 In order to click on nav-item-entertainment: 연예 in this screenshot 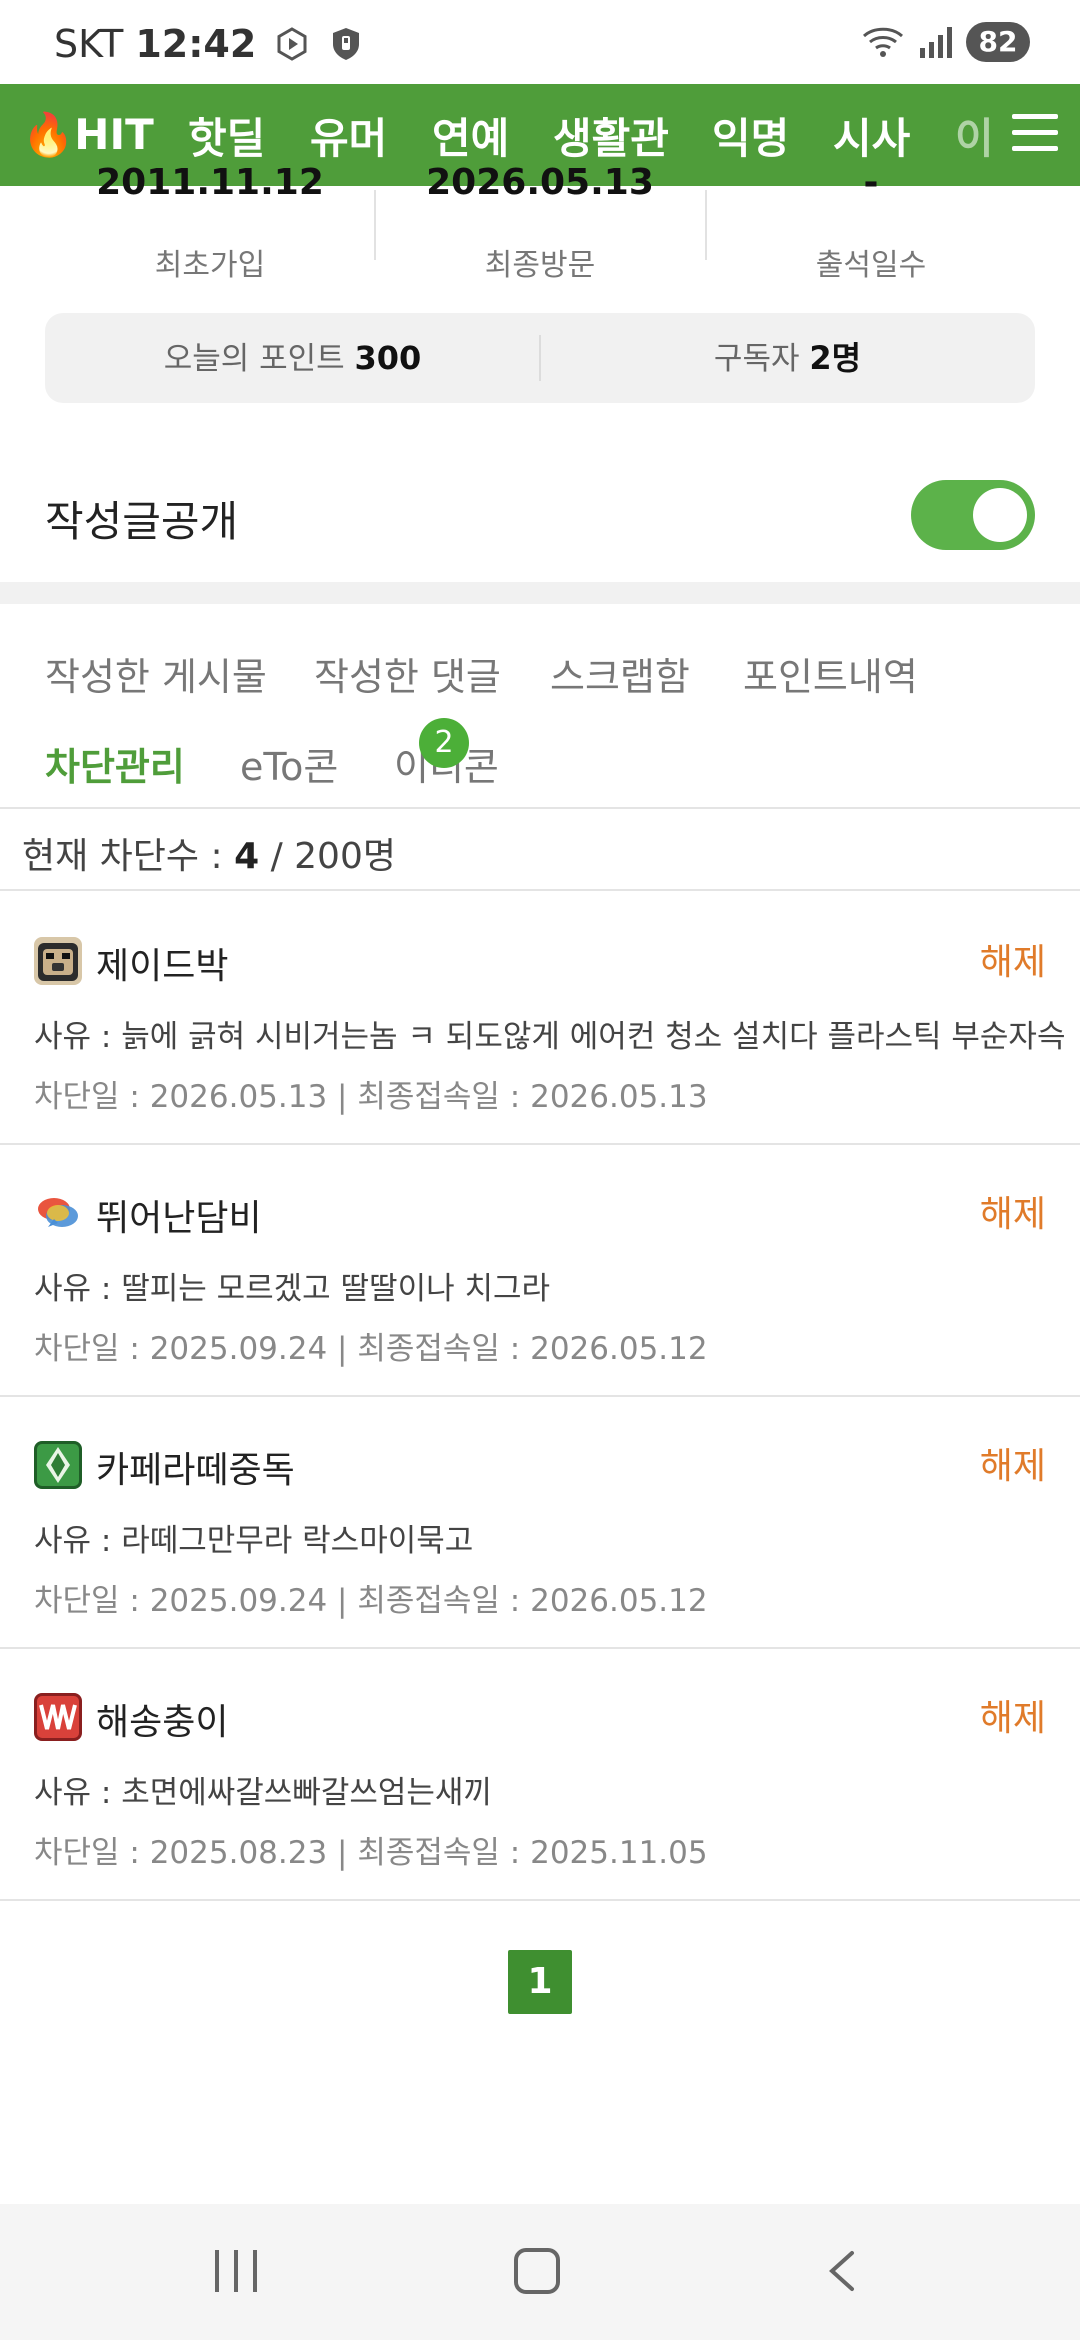, I will do `click(470, 135)`.